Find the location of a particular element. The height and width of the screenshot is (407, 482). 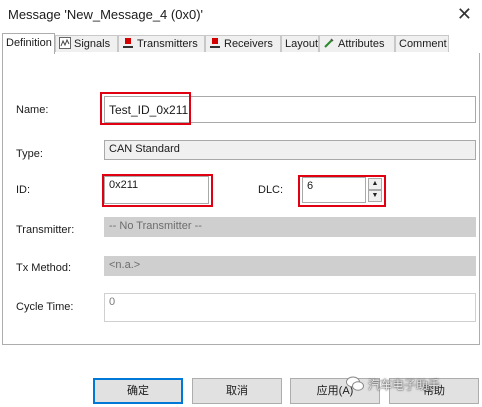

tab-signals: Signals is located at coordinates (86, 43).